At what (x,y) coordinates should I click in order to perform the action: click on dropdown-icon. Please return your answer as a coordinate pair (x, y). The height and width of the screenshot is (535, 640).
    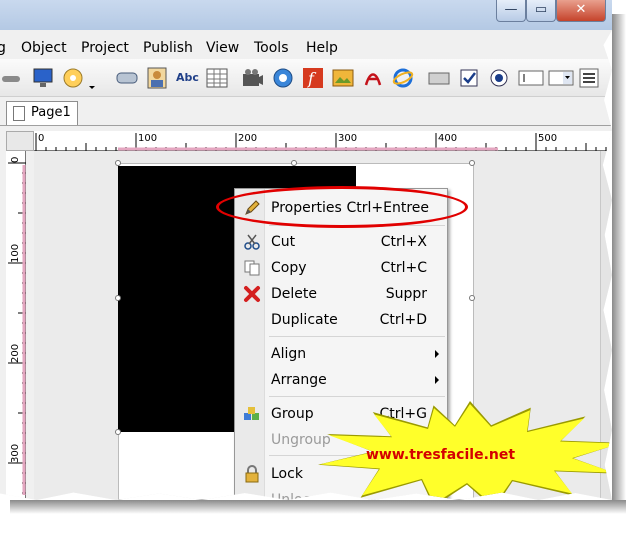
    Looking at the image, I should click on (561, 78).